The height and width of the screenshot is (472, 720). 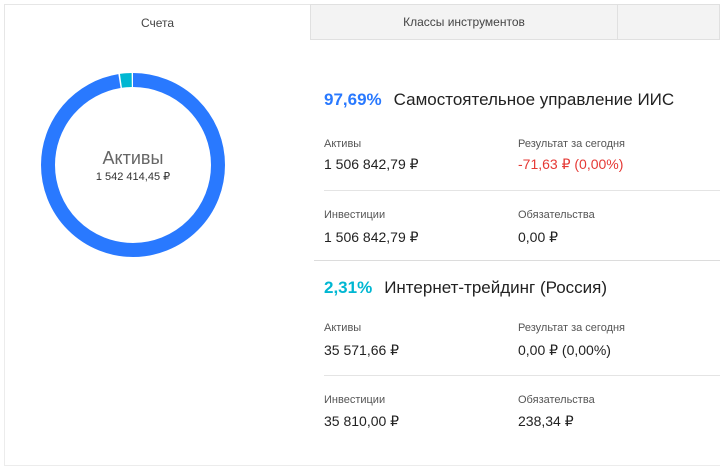 I want to click on investments-value: 35 810,00 ₽, so click(x=362, y=421).